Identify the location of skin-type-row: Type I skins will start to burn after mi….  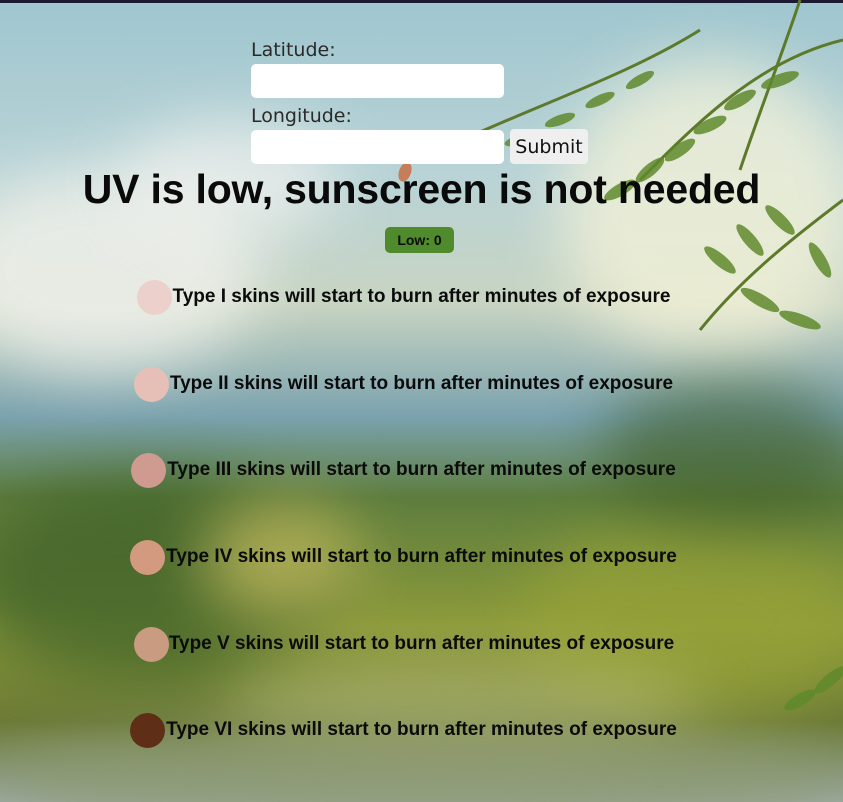
(421, 298).